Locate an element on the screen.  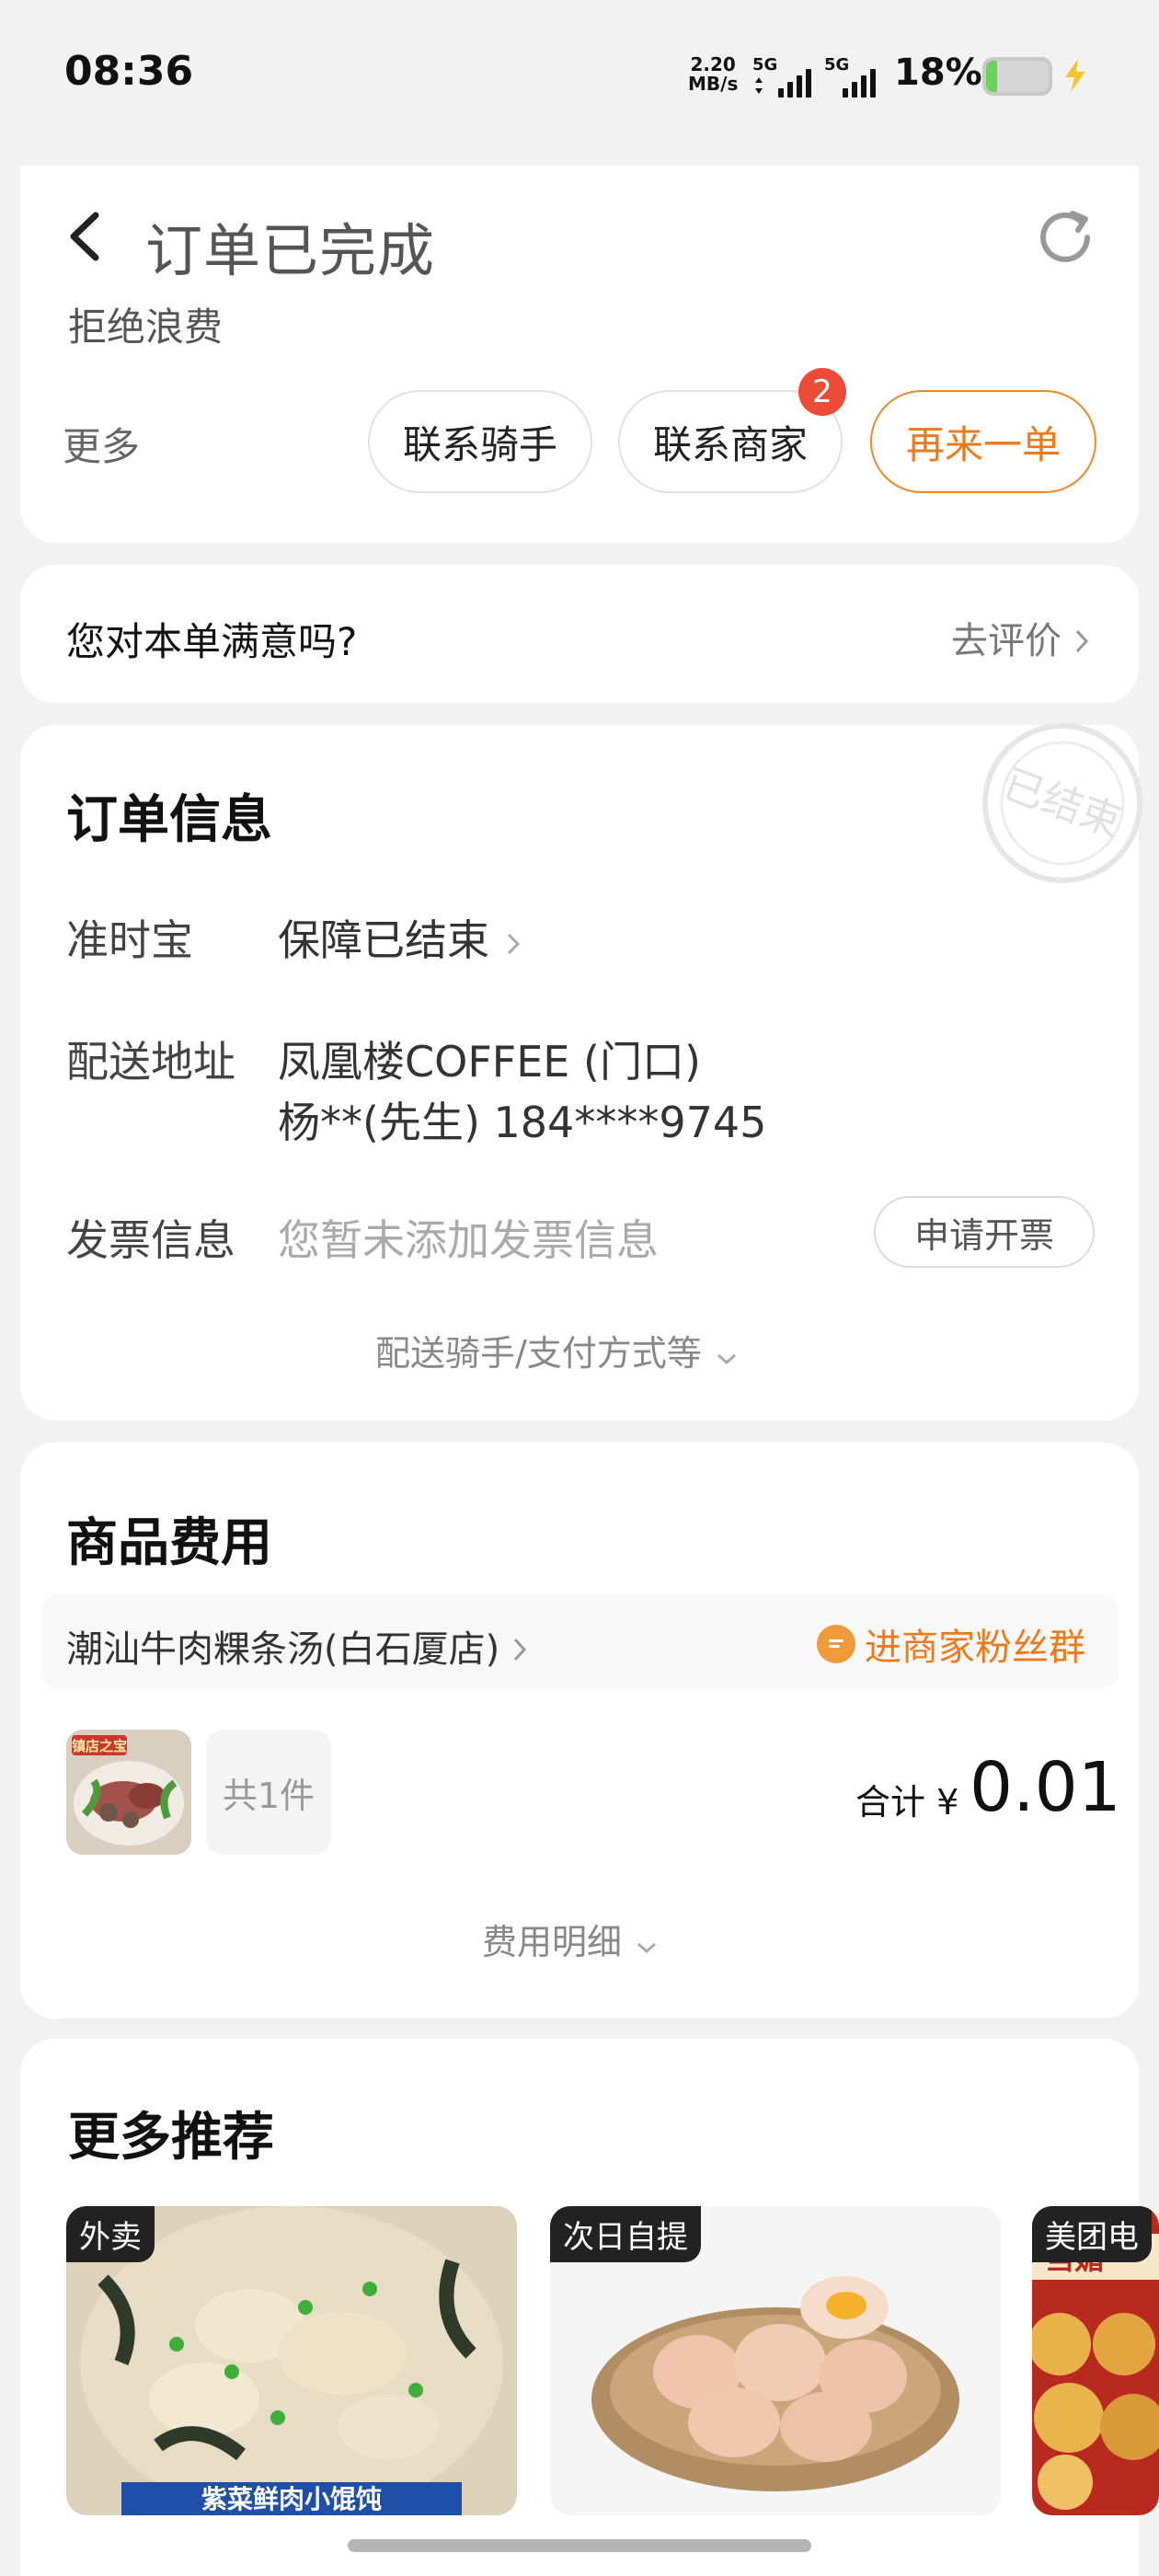
recommend-tag: 次日自提 is located at coordinates (625, 2234).